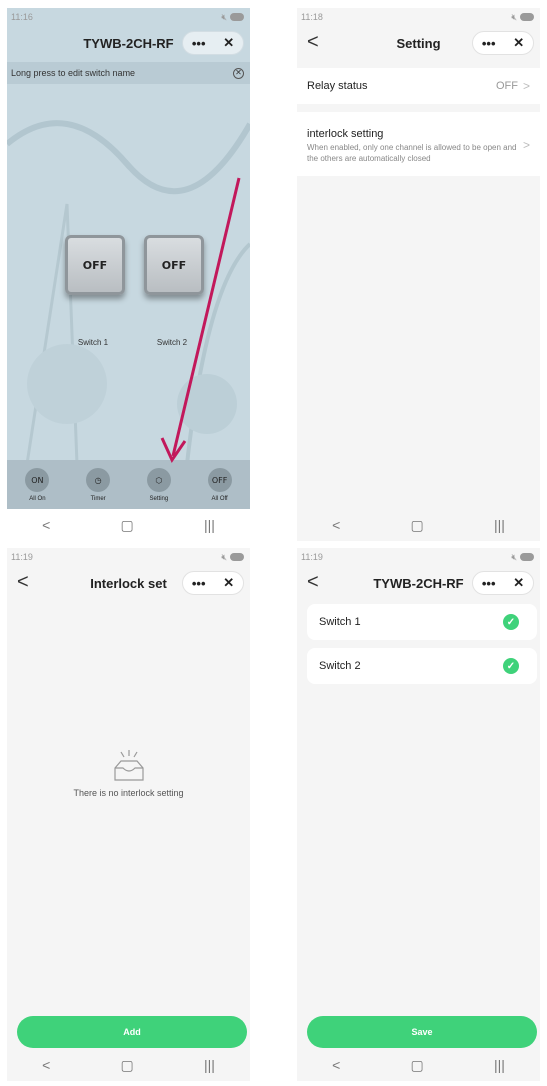  What do you see at coordinates (312, 17) in the screenshot?
I see `status-time: 11:18` at bounding box center [312, 17].